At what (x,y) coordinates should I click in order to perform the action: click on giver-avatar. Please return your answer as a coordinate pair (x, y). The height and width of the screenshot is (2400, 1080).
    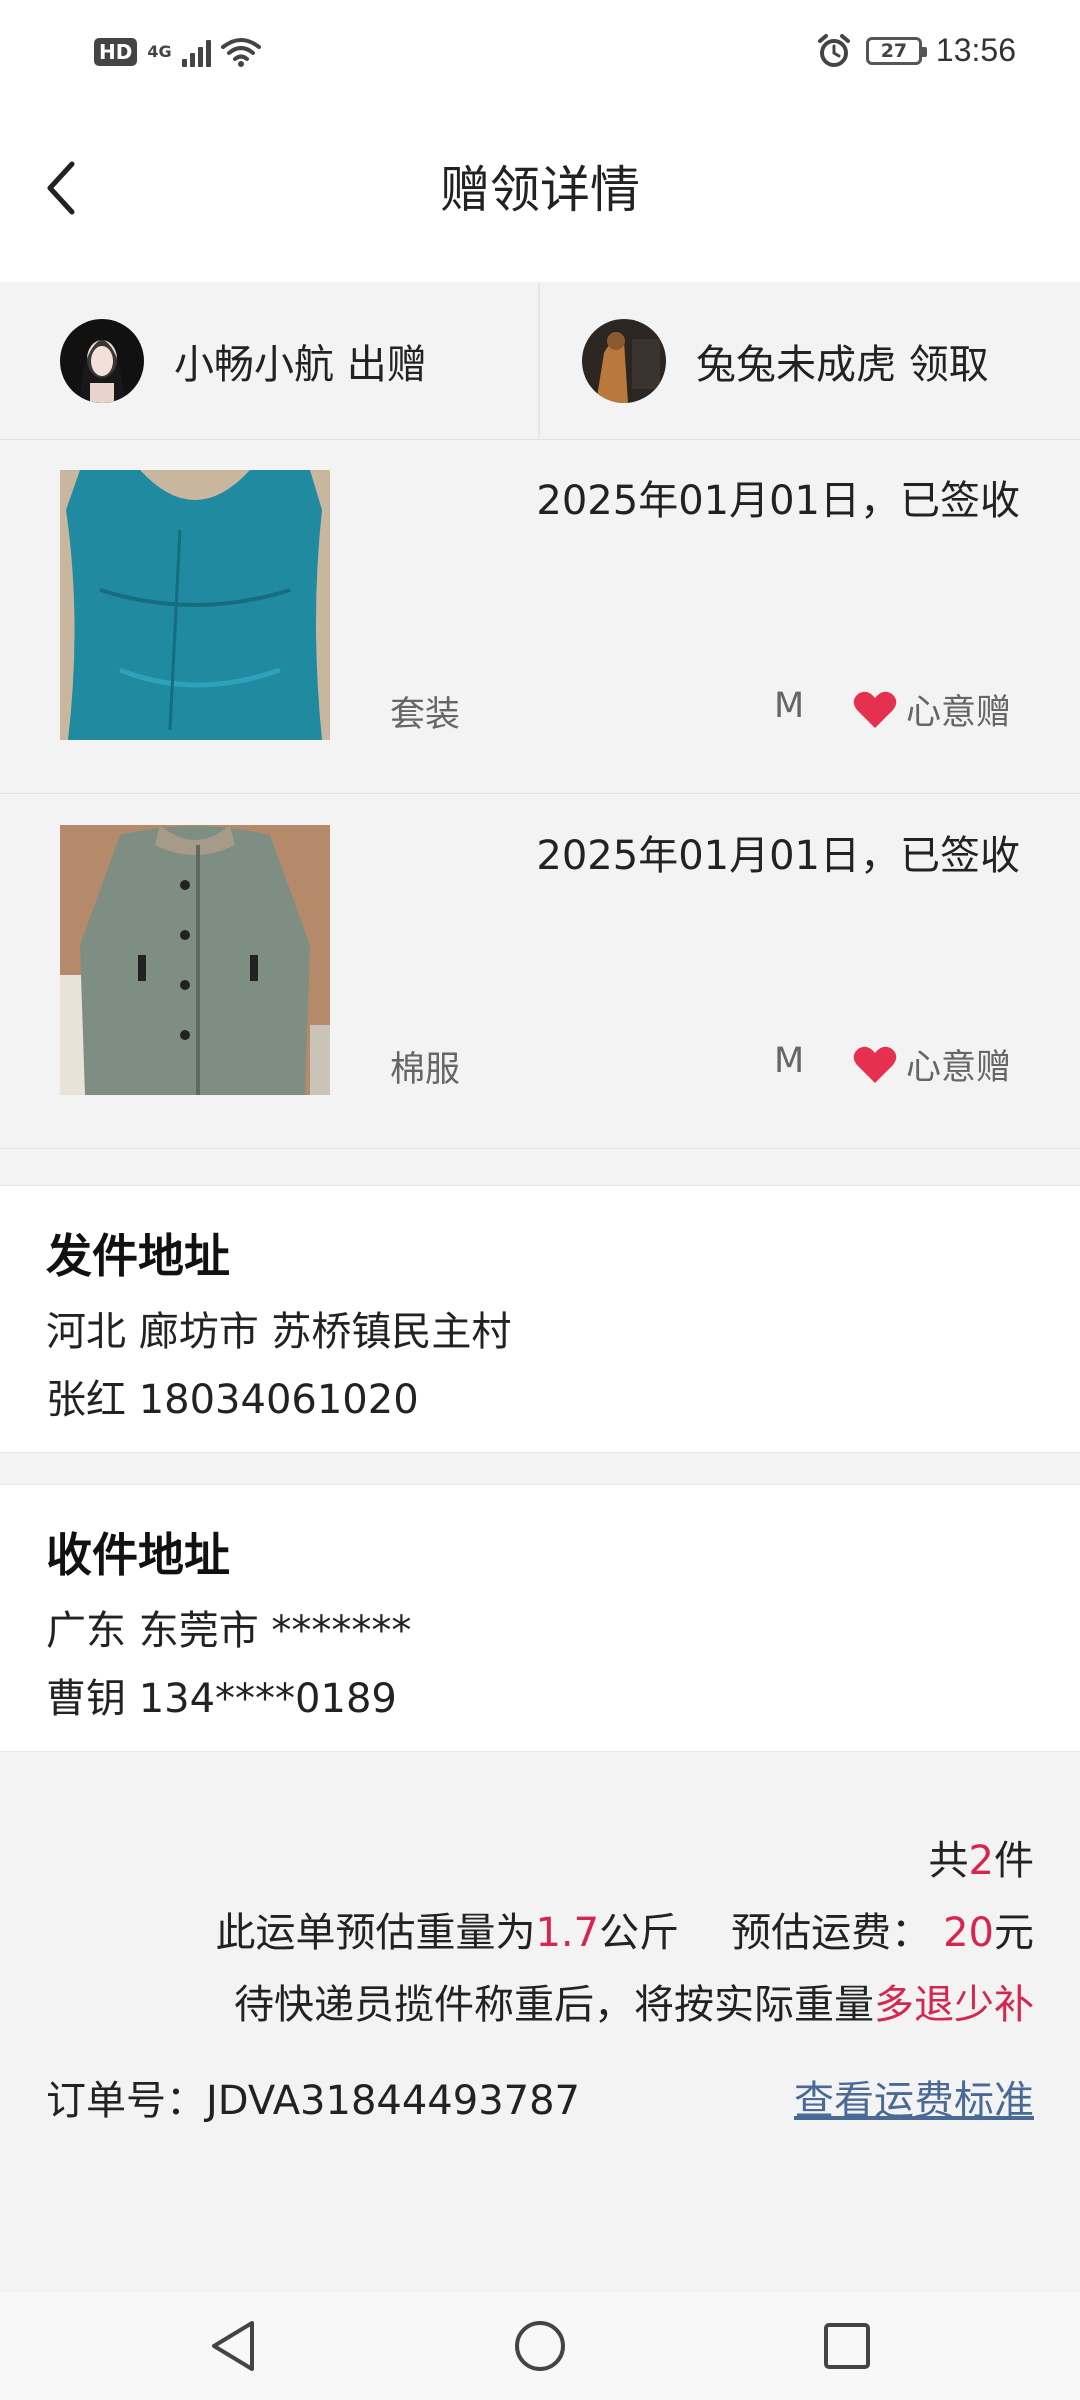
    Looking at the image, I should click on (102, 361).